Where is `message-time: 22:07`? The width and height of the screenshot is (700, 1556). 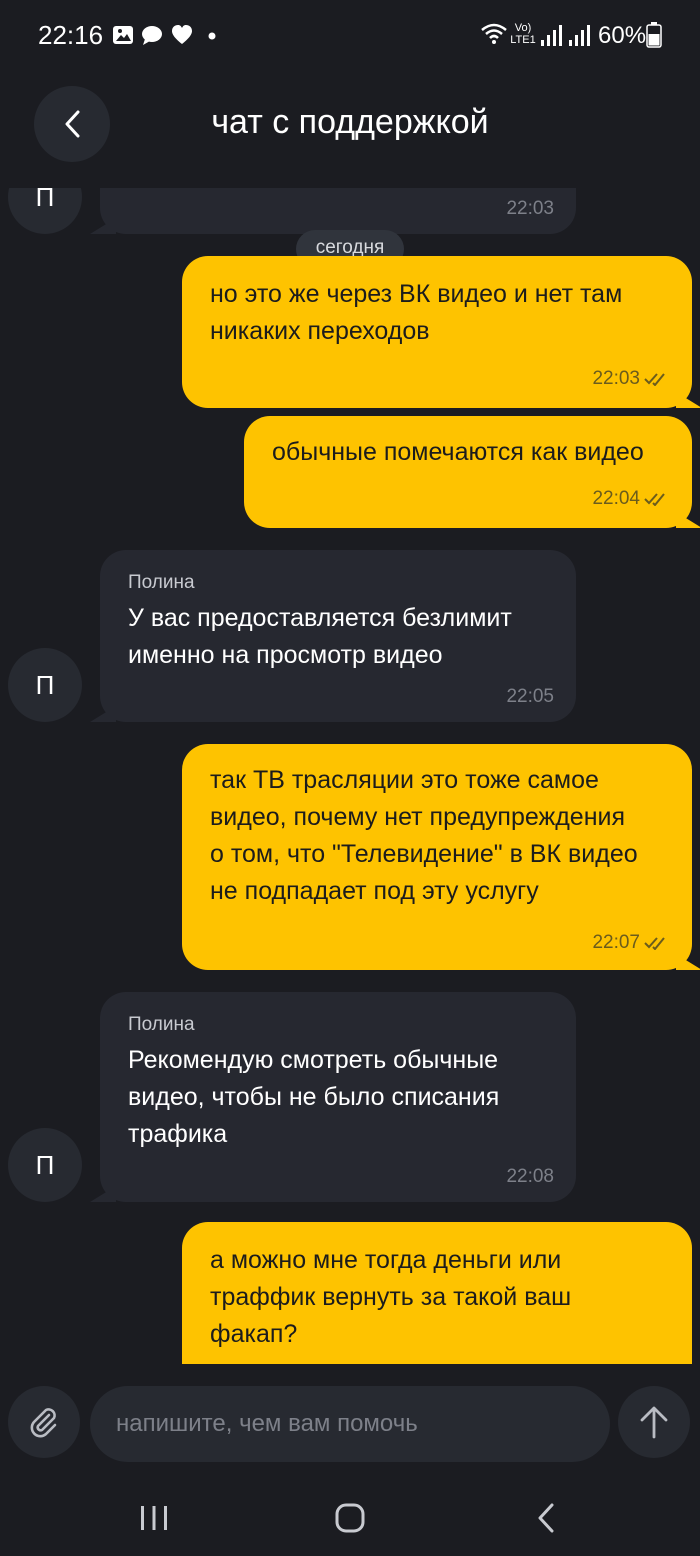 message-time: 22:07 is located at coordinates (616, 942).